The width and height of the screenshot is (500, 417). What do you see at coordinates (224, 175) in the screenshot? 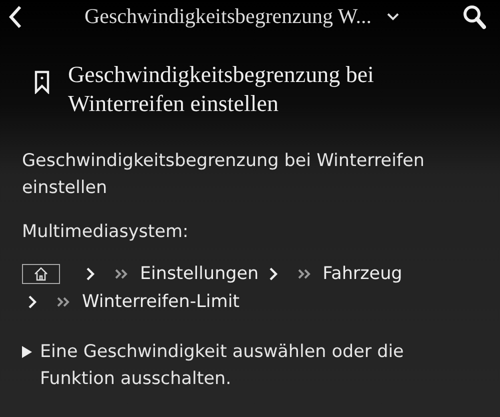
I see `body-text: Geschwindigkeitsbegrenzung bei Winterreifen einstellen` at bounding box center [224, 175].